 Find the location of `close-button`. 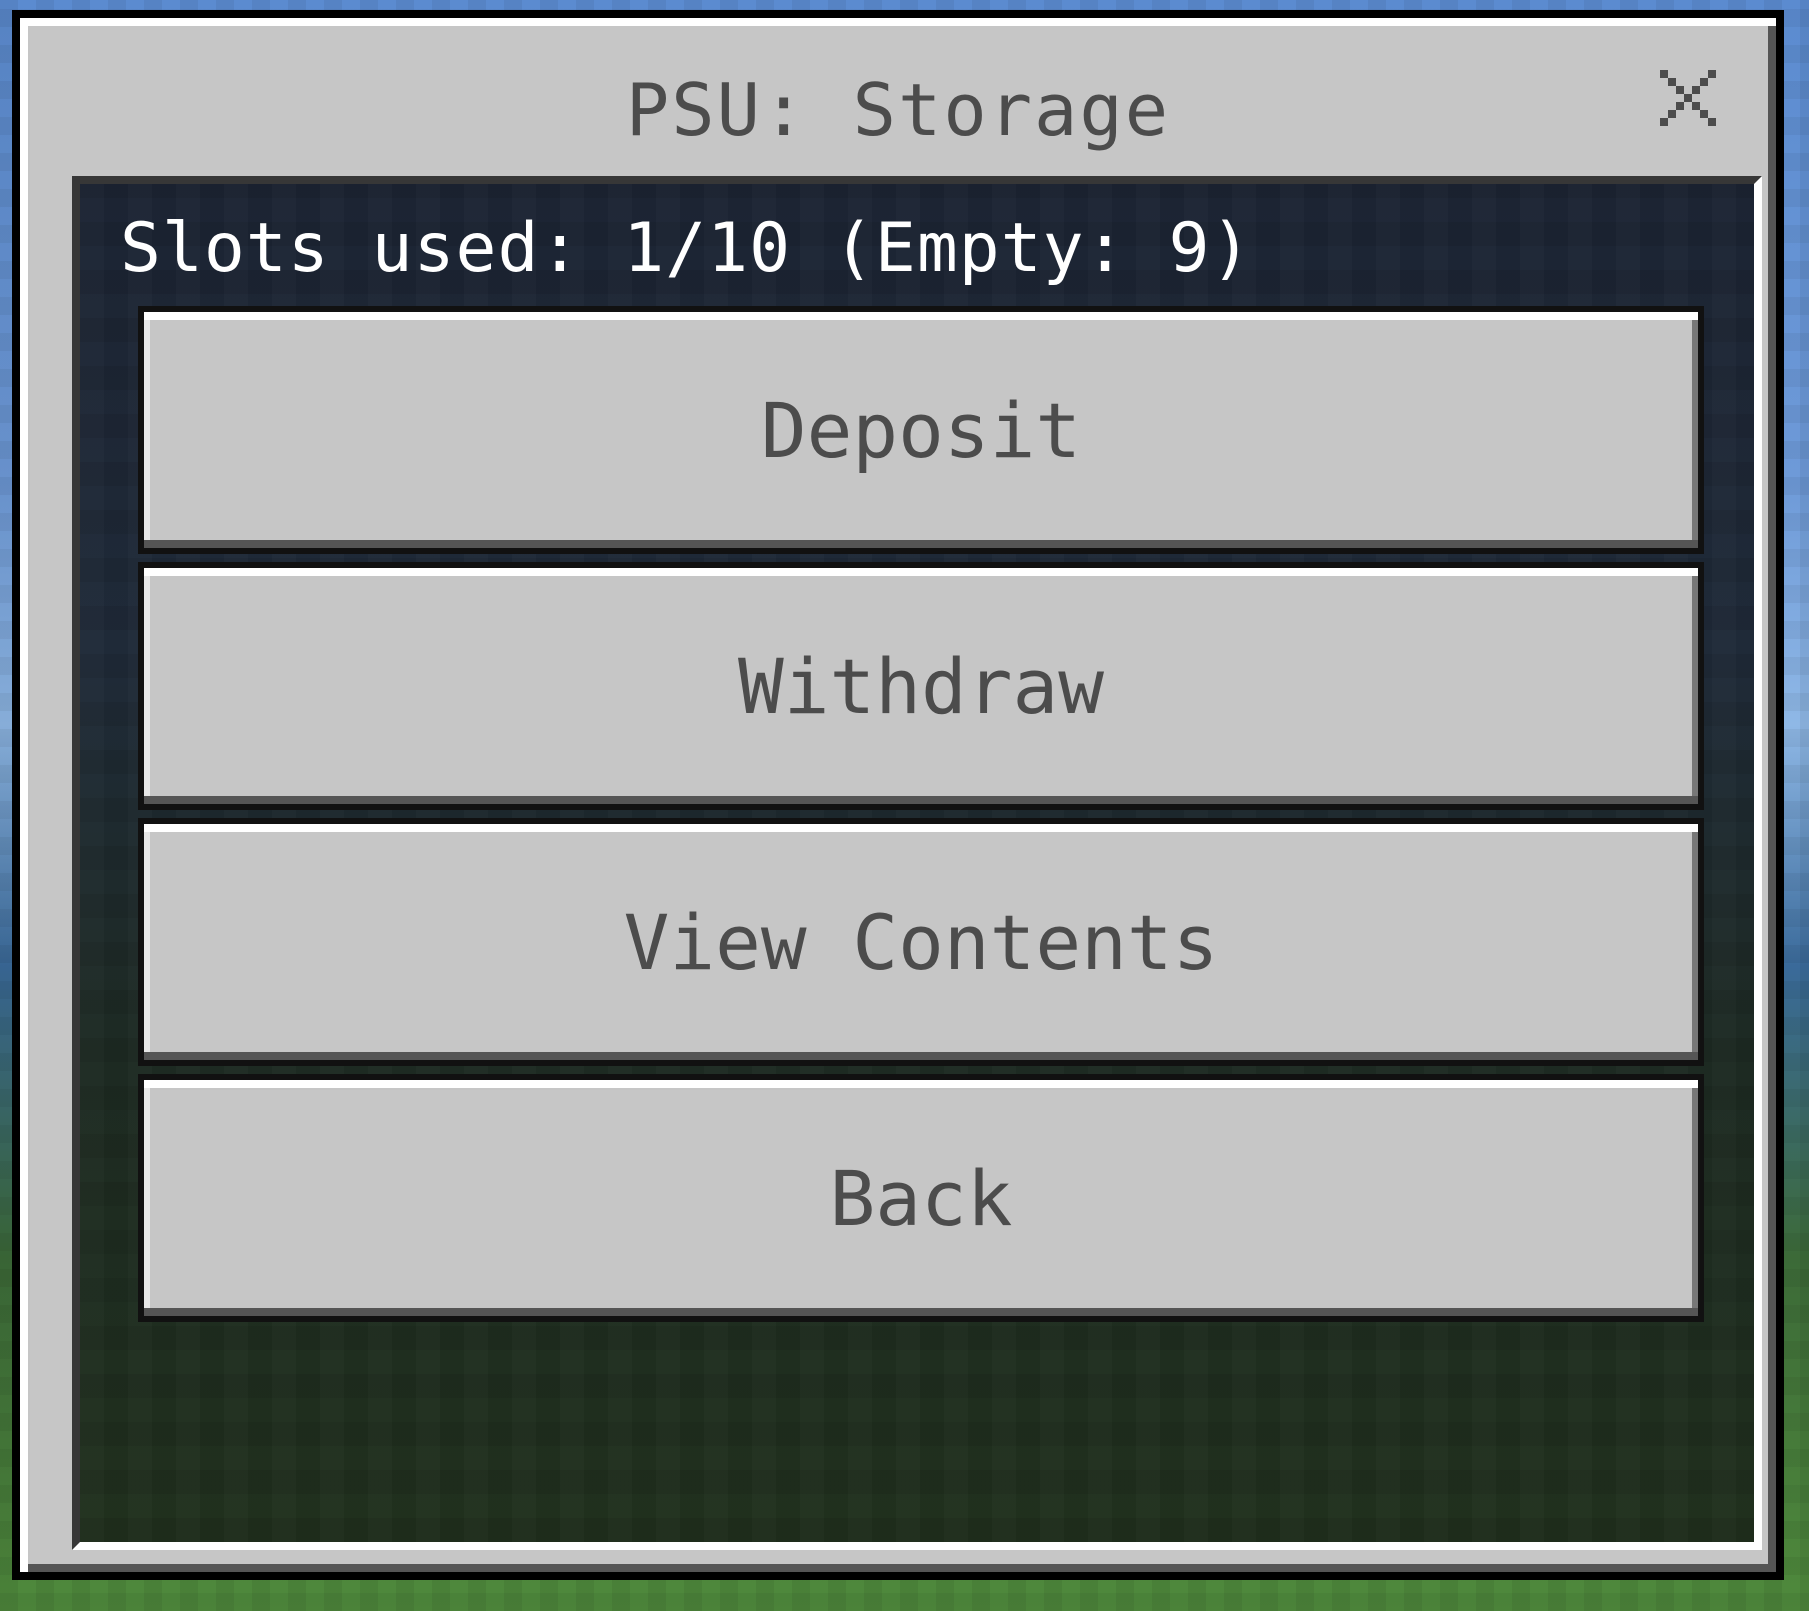

close-button is located at coordinates (1688, 98).